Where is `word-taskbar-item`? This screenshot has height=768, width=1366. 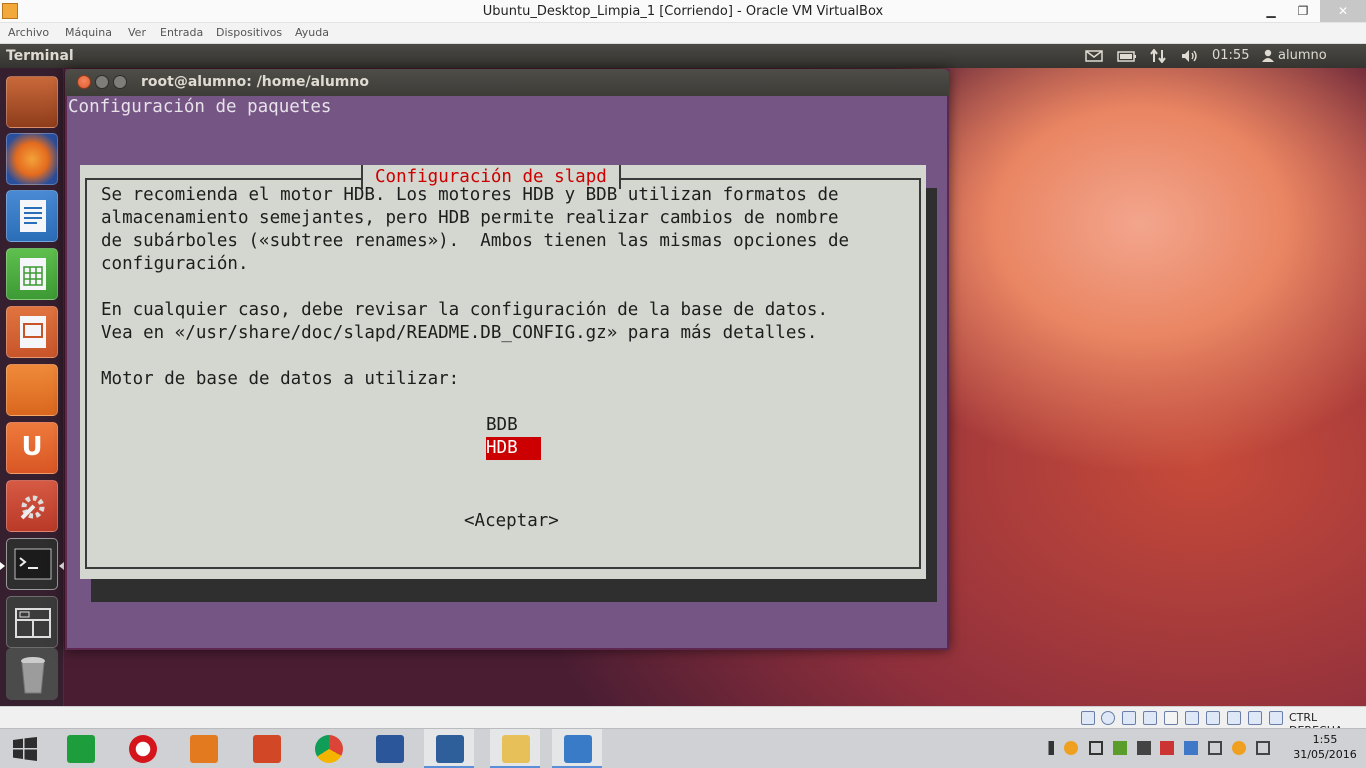
word-taskbar-item is located at coordinates (389, 748).